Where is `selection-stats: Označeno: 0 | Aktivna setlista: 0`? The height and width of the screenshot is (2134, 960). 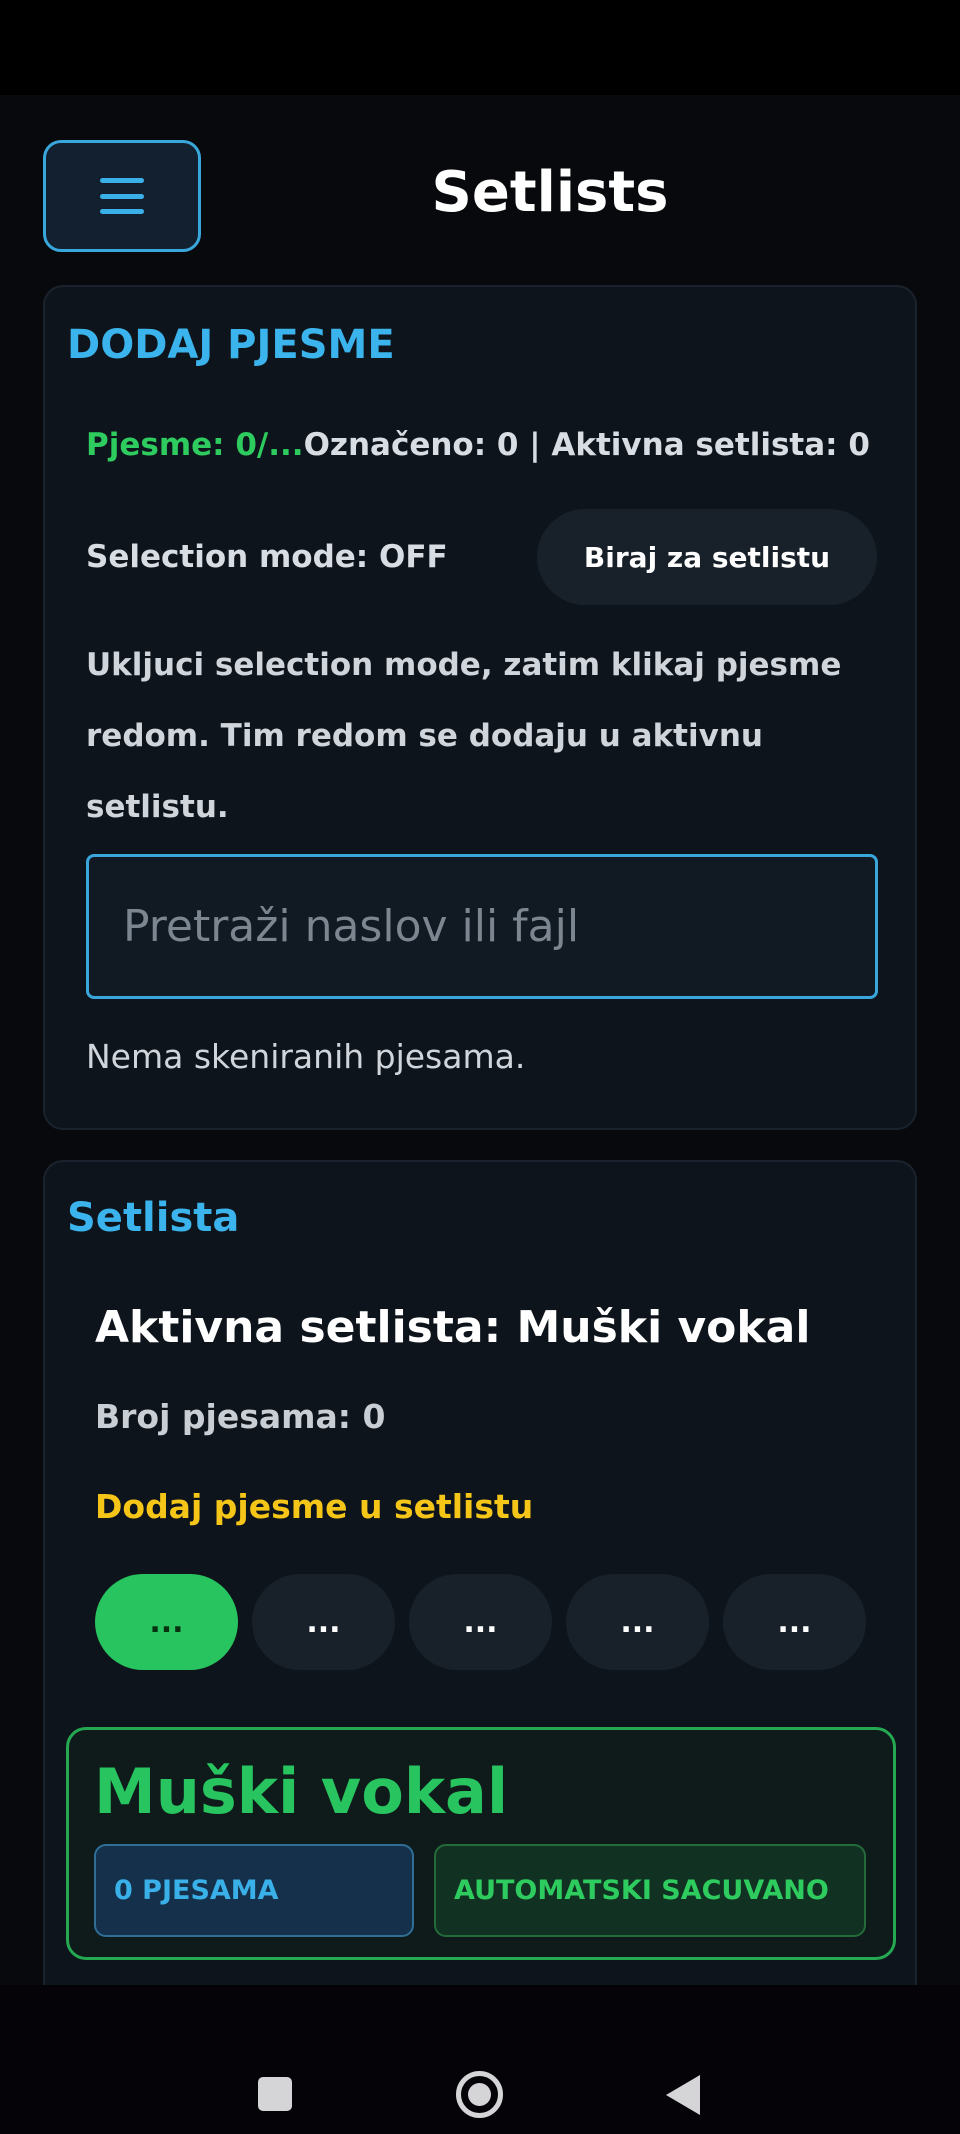
selection-stats: Označeno: 0 | Aktivna setlista: 0 is located at coordinates (586, 445).